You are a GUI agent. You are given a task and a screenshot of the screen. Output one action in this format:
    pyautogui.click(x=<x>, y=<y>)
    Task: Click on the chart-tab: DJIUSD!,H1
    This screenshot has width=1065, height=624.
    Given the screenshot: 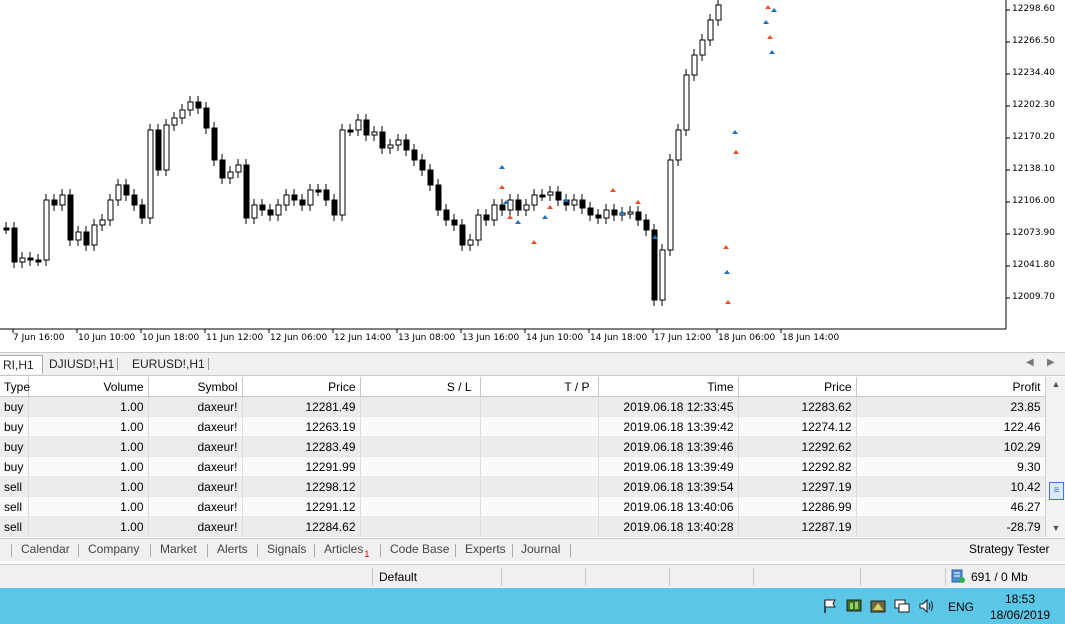 What is the action you would take?
    pyautogui.click(x=81, y=364)
    